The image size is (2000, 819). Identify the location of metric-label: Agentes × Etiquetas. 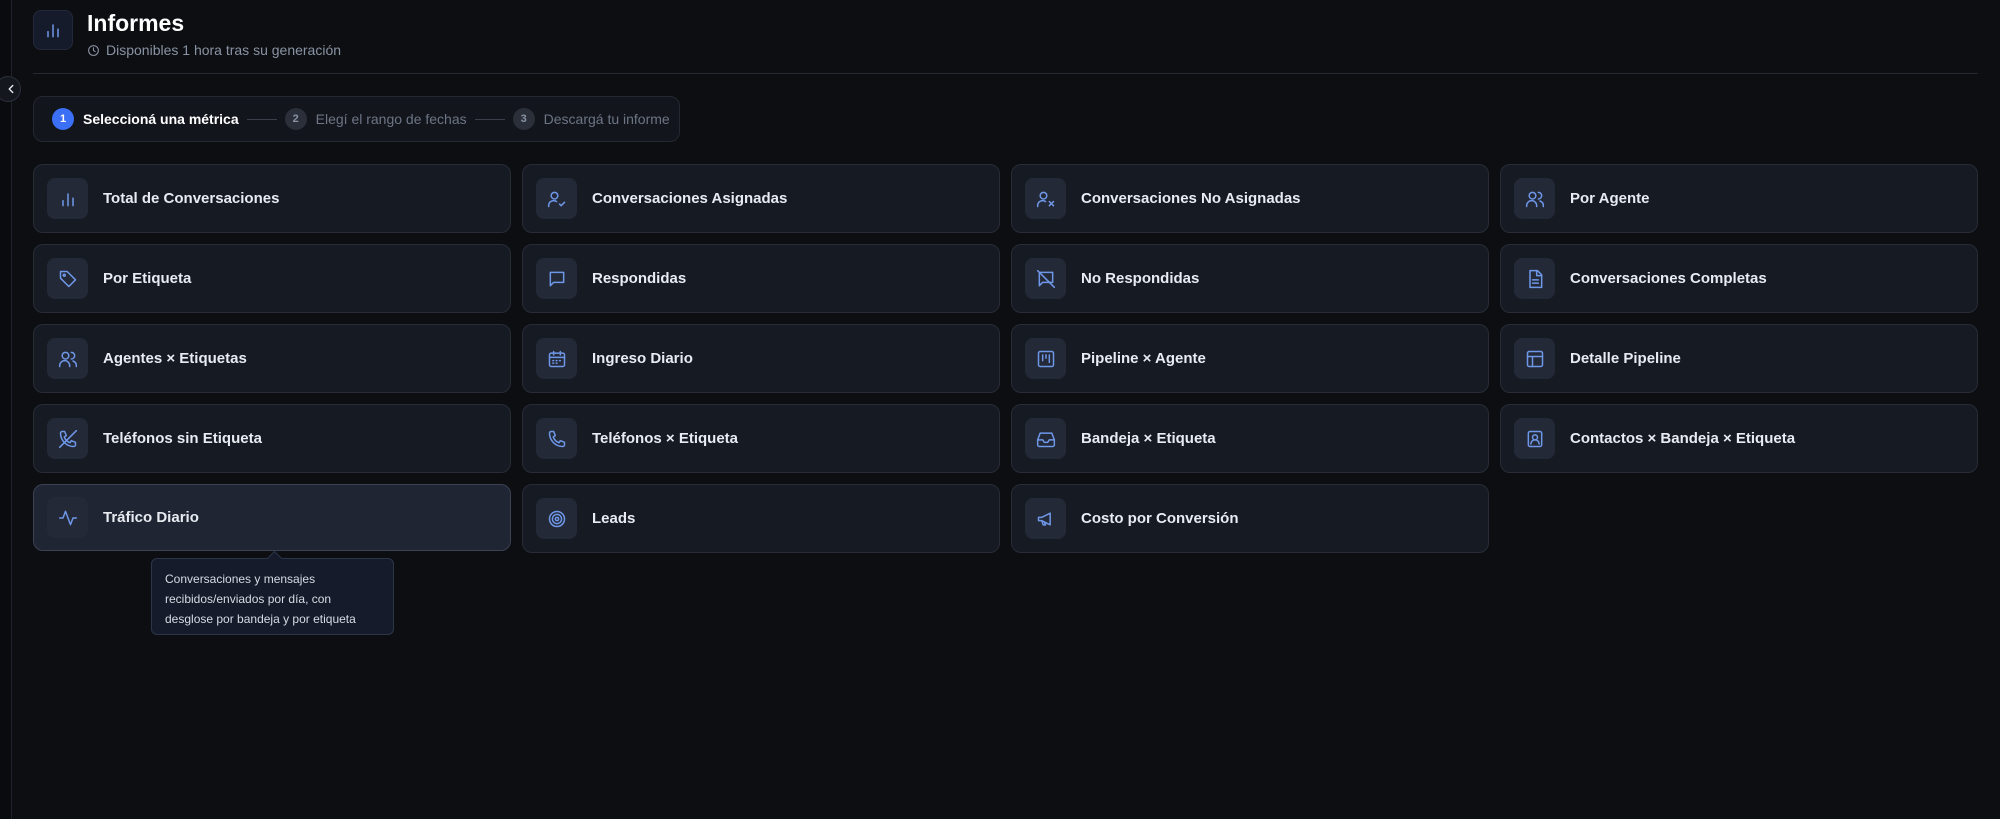
(175, 358).